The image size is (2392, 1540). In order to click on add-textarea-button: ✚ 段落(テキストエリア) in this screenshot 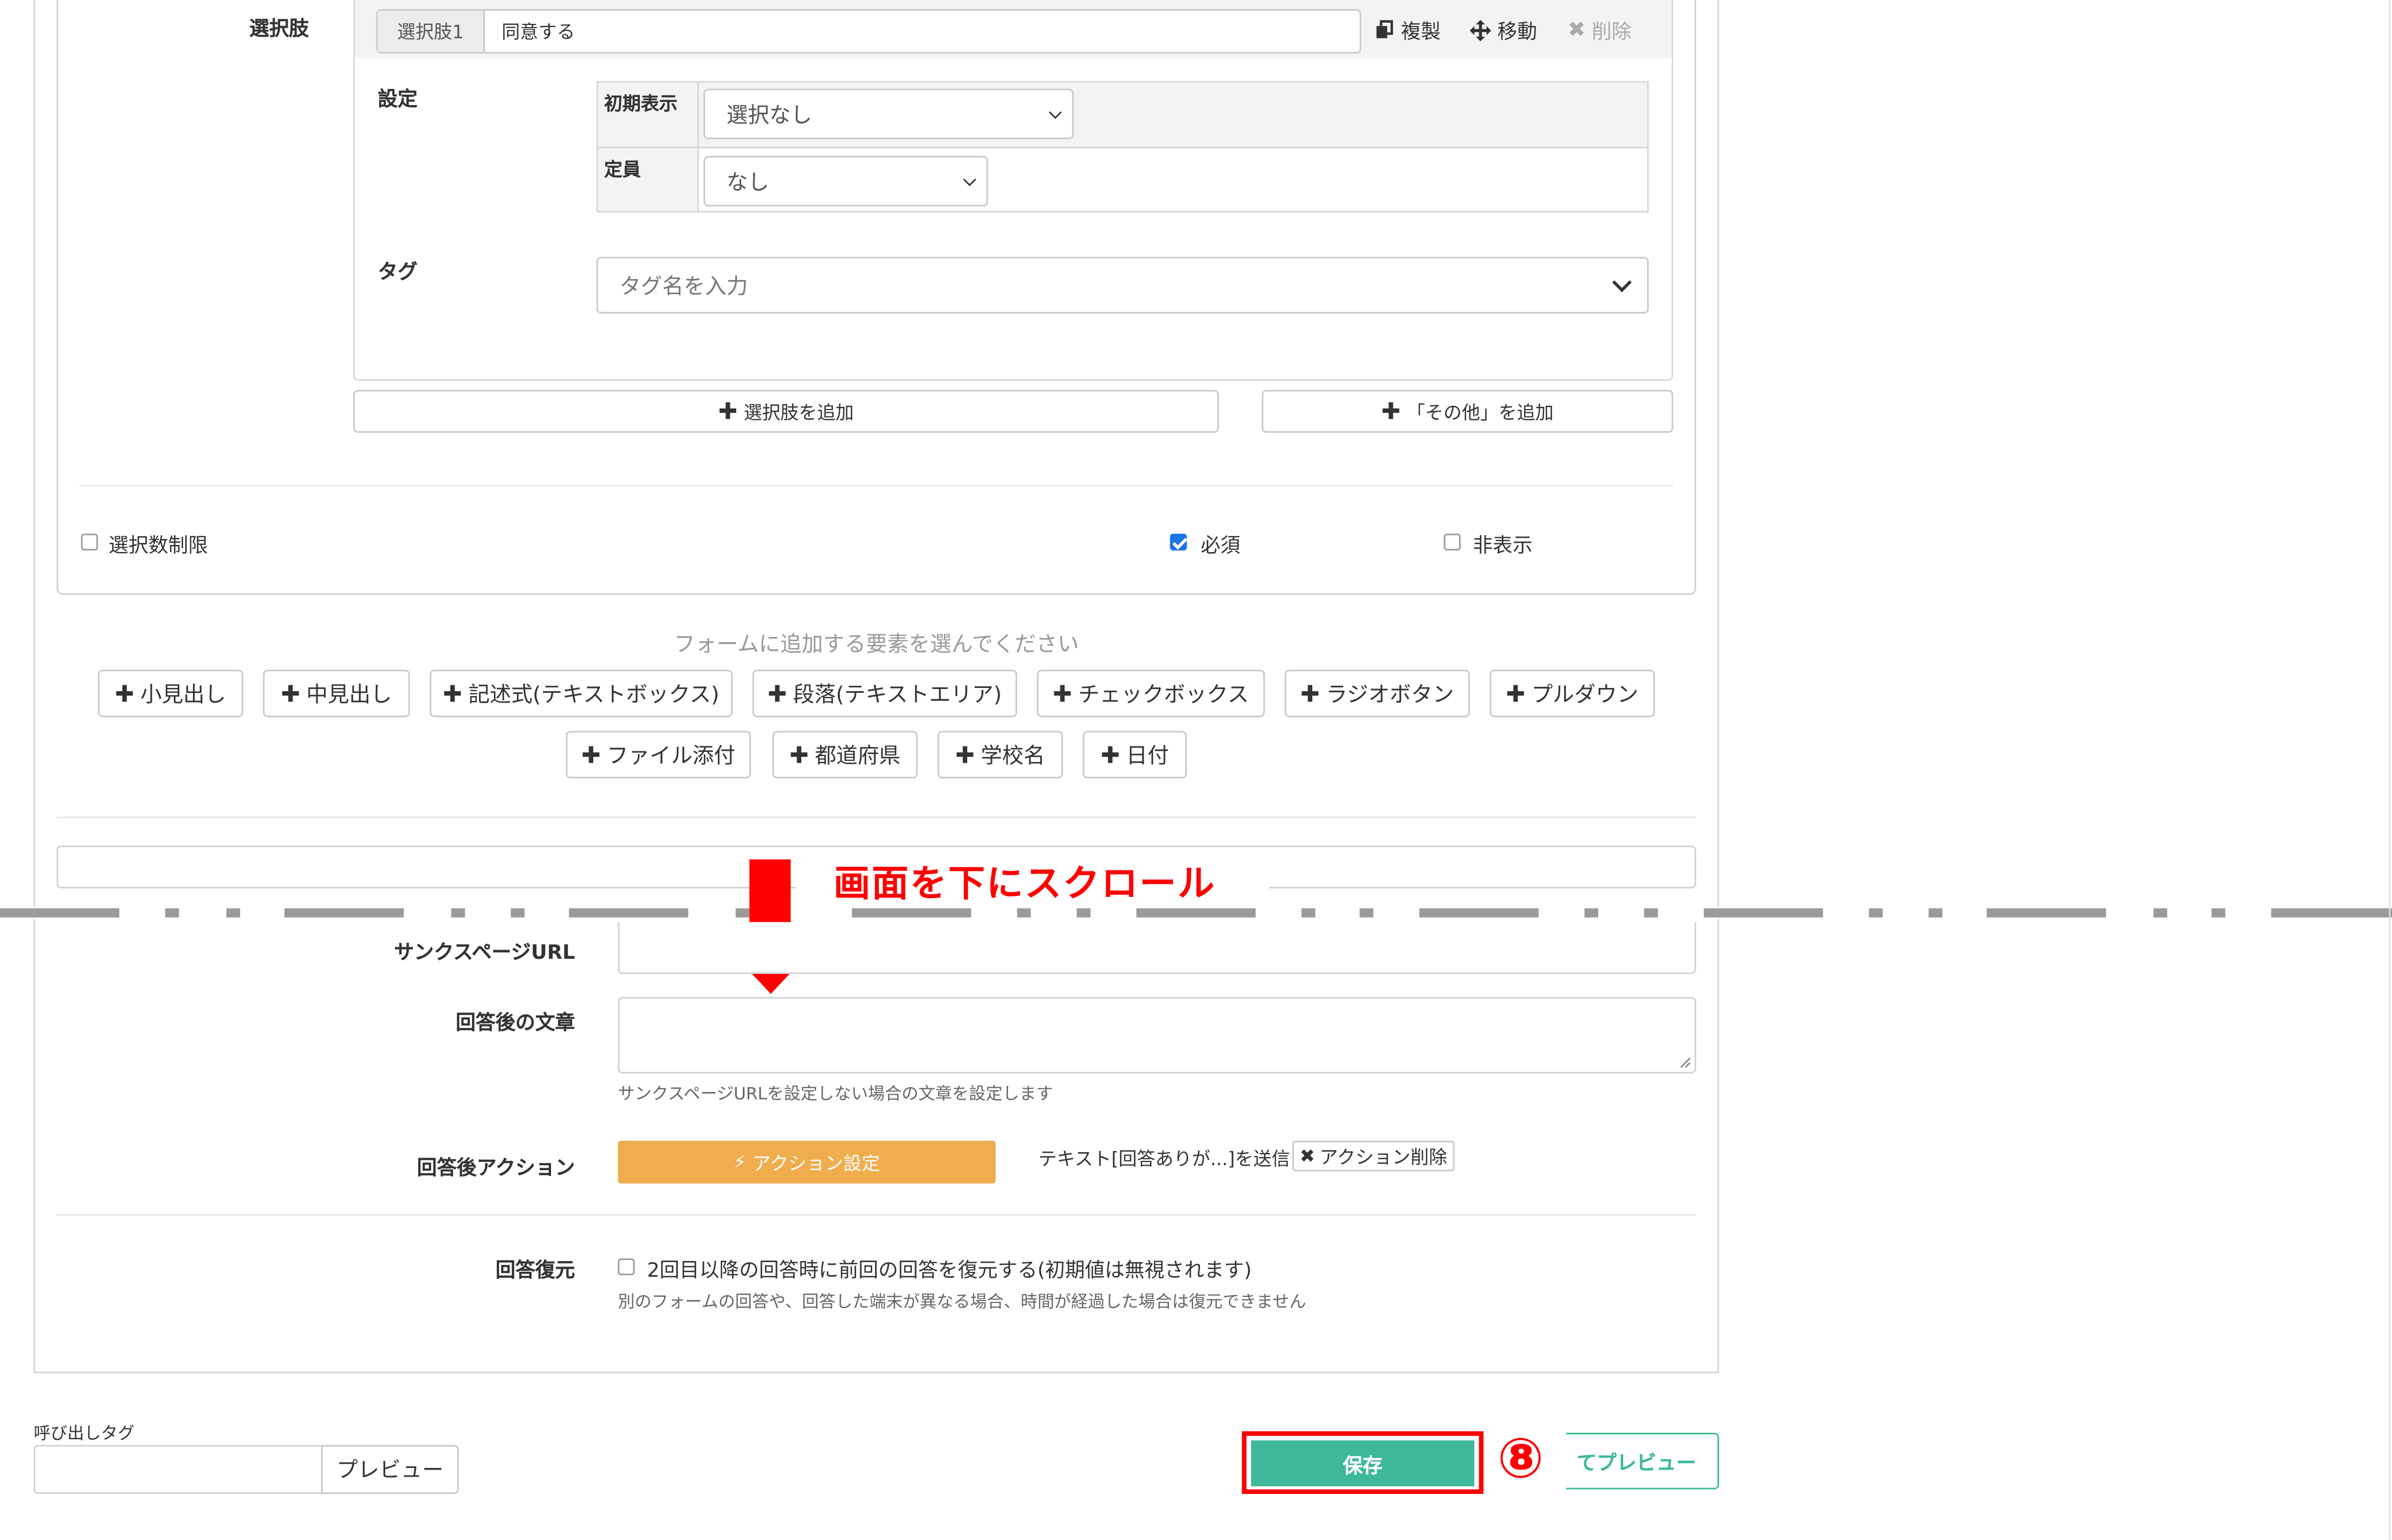, I will do `click(884, 693)`.